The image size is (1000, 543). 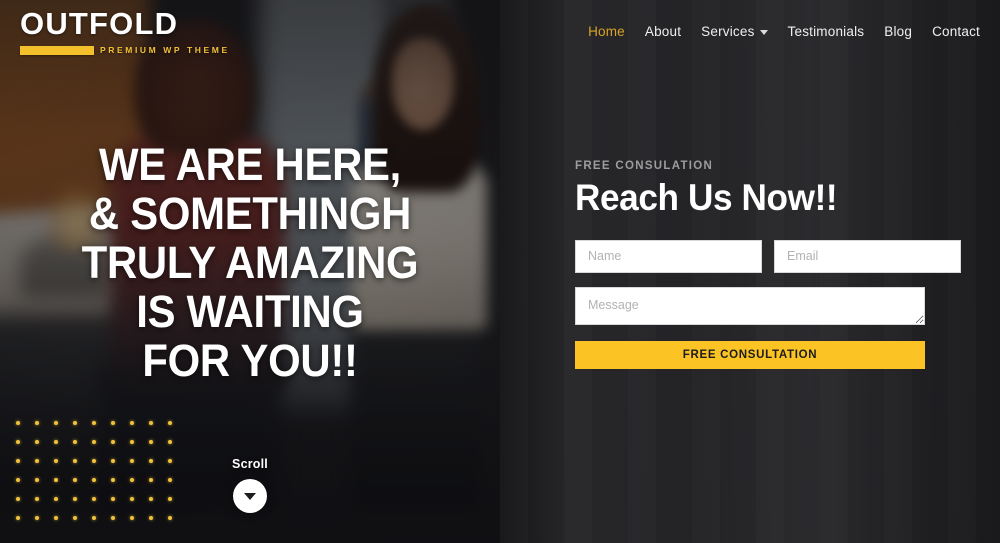 I want to click on nav-item-home-label: Home, so click(x=606, y=31).